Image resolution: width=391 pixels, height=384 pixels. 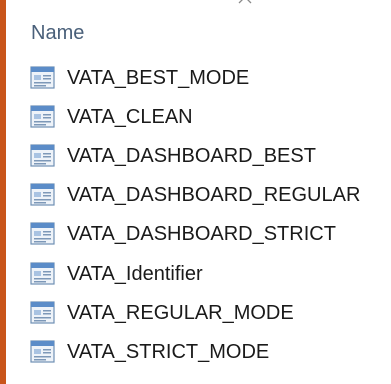 What do you see at coordinates (3, 192) in the screenshot?
I see `window-accent-edge` at bounding box center [3, 192].